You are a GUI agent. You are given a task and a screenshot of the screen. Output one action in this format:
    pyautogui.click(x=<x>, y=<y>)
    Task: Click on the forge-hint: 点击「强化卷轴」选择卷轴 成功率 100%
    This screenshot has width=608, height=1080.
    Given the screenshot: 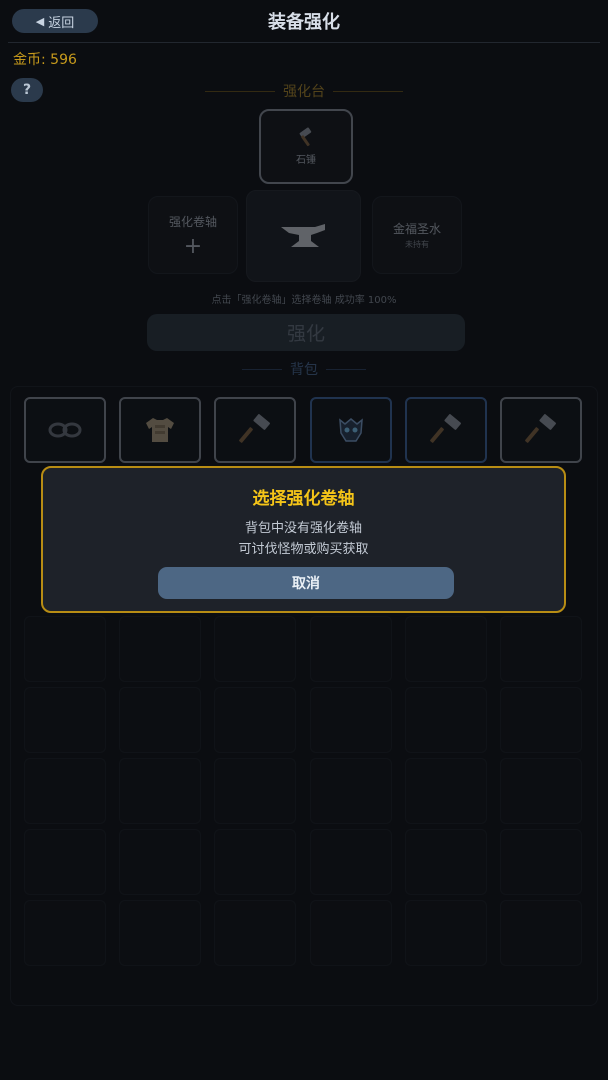 What is the action you would take?
    pyautogui.click(x=304, y=300)
    